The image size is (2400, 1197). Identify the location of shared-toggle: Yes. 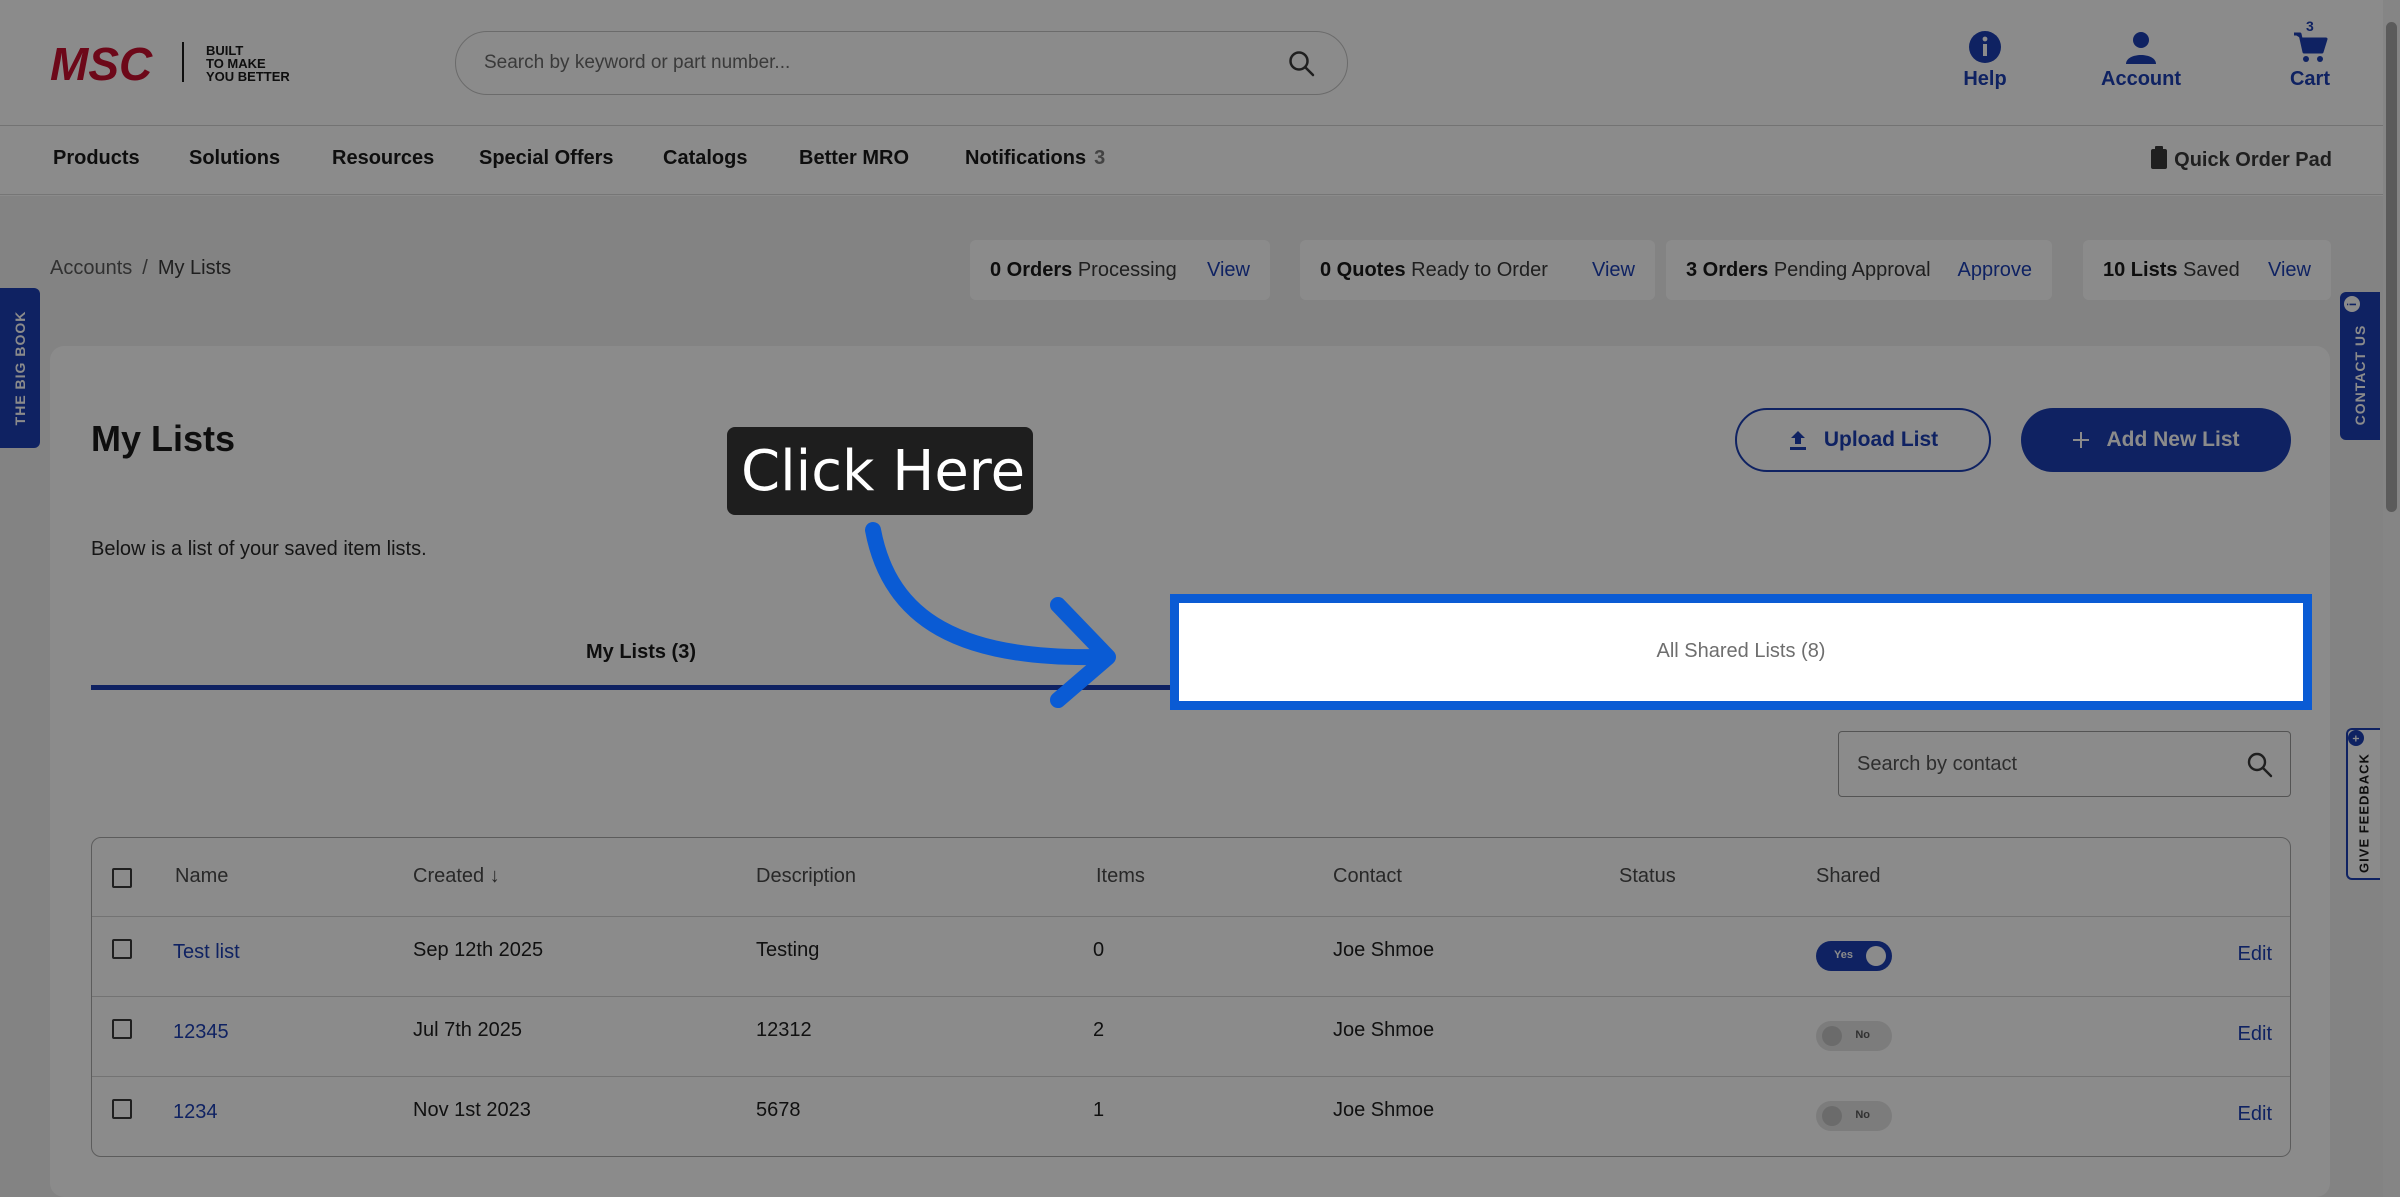
(1854, 956).